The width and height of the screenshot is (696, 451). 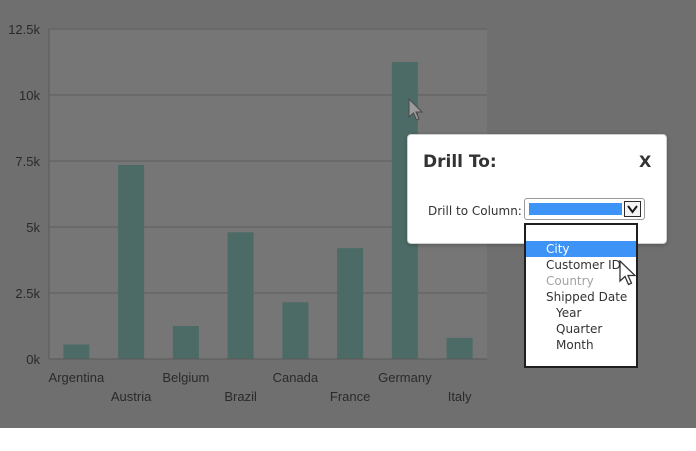 I want to click on drill-to-column-label: Drill to Column:, so click(x=475, y=211).